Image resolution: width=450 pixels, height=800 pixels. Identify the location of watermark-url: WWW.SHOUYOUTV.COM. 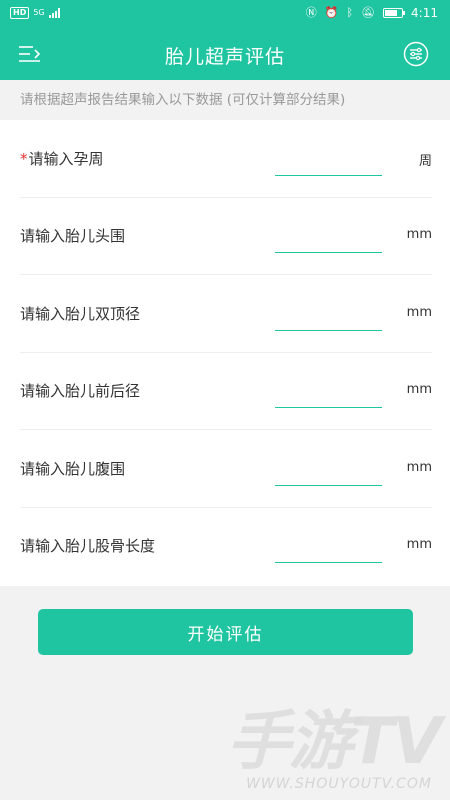
(339, 784).